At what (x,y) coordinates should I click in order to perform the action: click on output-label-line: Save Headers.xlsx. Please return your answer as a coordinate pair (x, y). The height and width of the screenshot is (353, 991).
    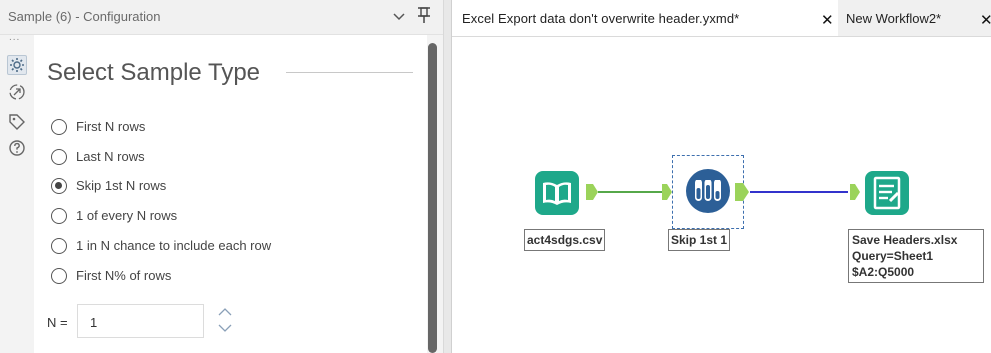
    Looking at the image, I should click on (905, 240).